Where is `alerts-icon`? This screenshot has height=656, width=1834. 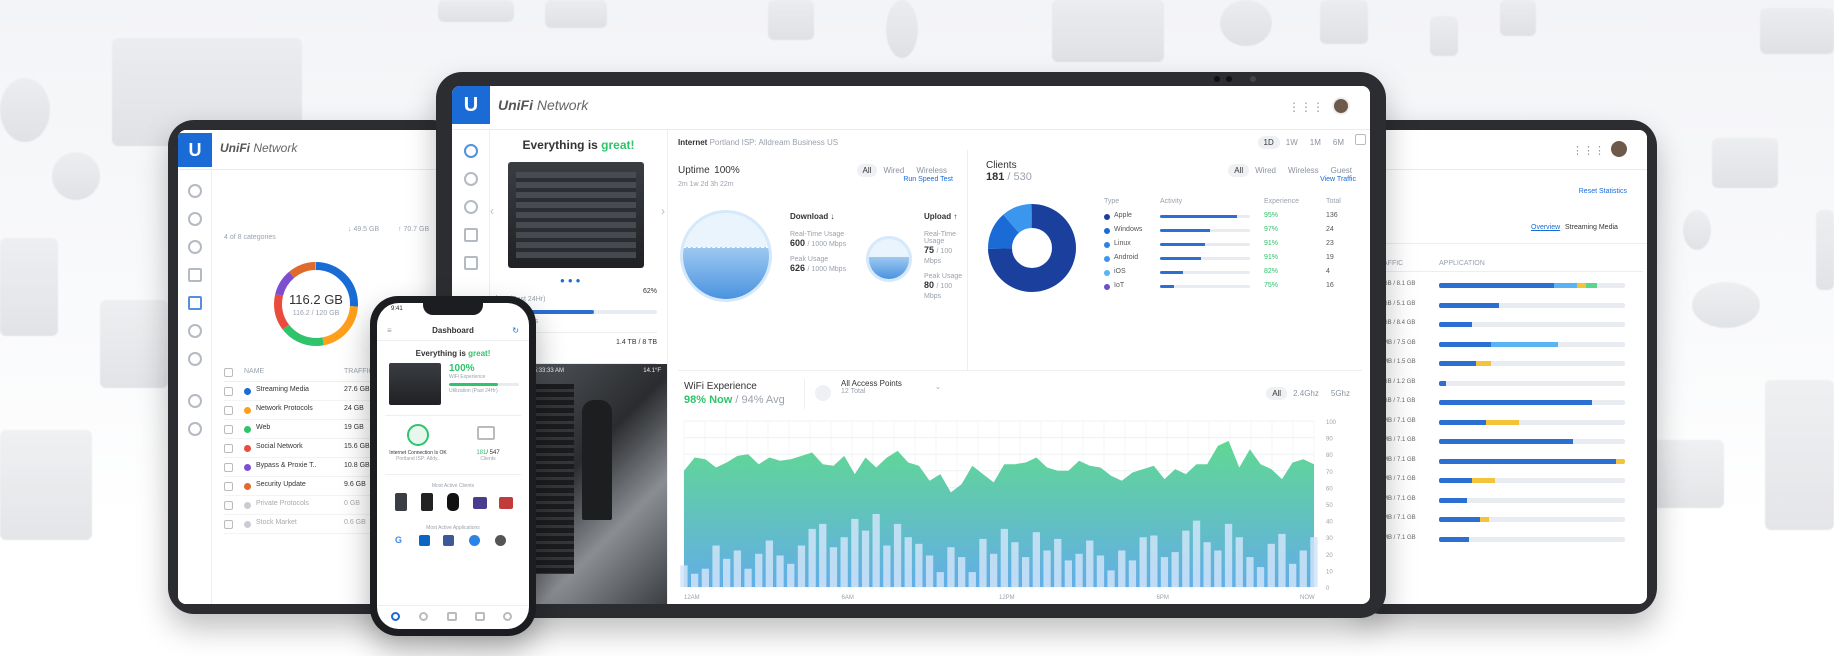 alerts-icon is located at coordinates (194, 401).